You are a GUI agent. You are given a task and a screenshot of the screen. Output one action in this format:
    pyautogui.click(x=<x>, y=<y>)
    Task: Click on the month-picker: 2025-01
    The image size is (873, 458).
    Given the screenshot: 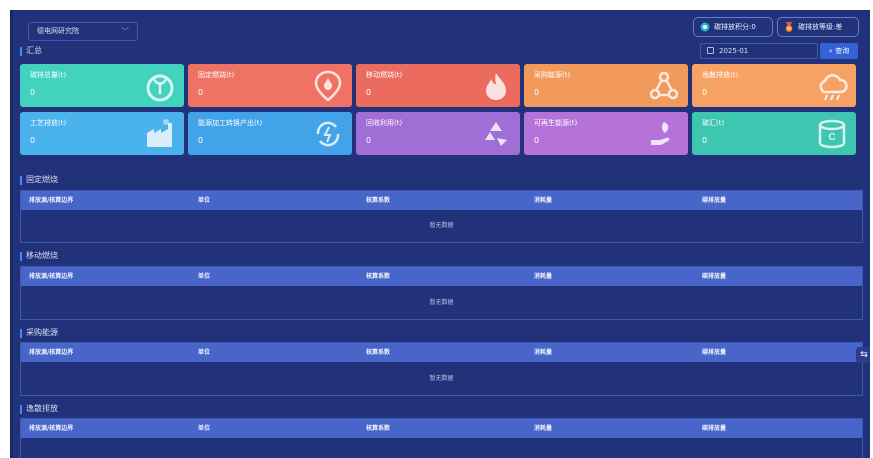 What is the action you would take?
    pyautogui.click(x=759, y=51)
    